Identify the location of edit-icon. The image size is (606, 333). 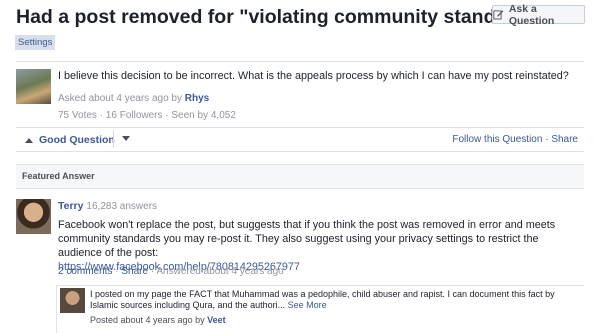
(498, 15).